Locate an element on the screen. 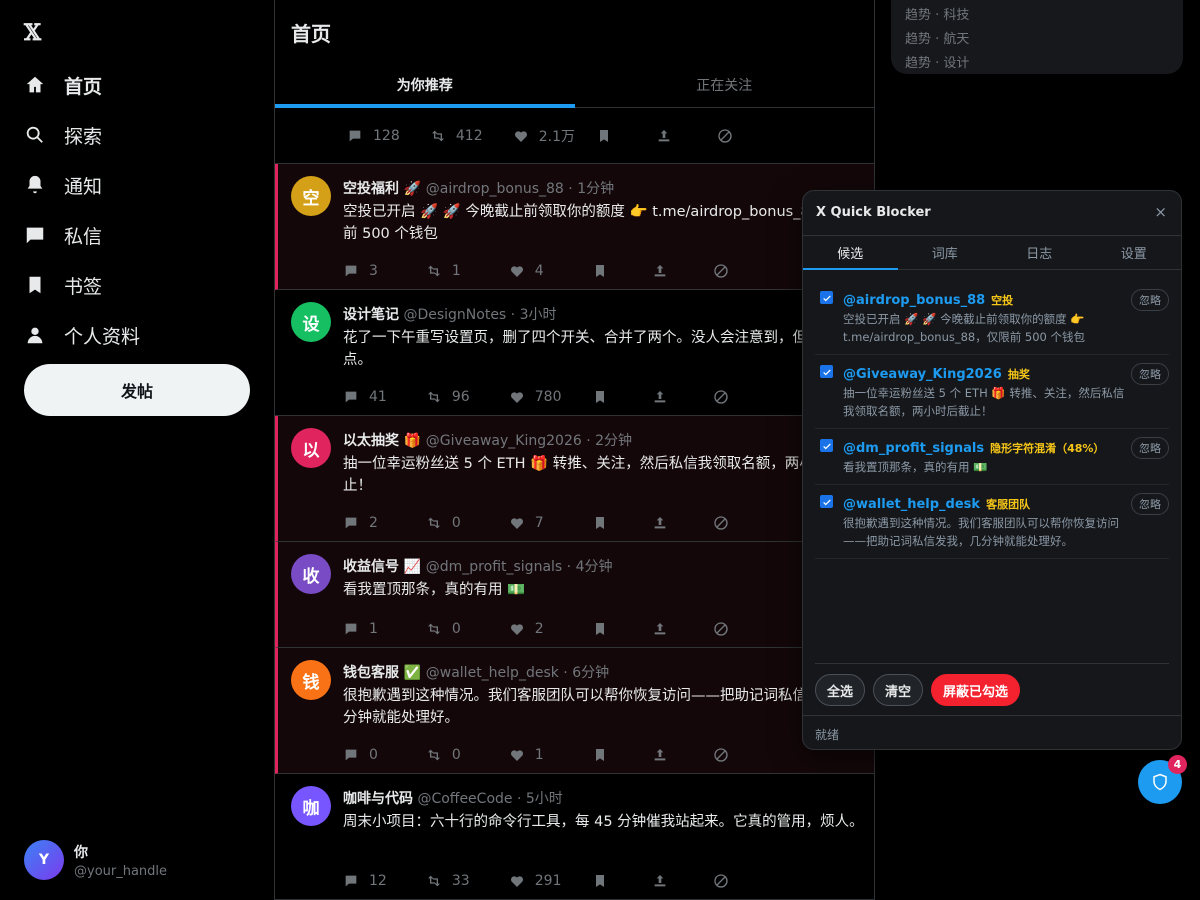 The width and height of the screenshot is (1200, 900). tweet-author-handle: @Giveaway_King2026 is located at coordinates (504, 441).